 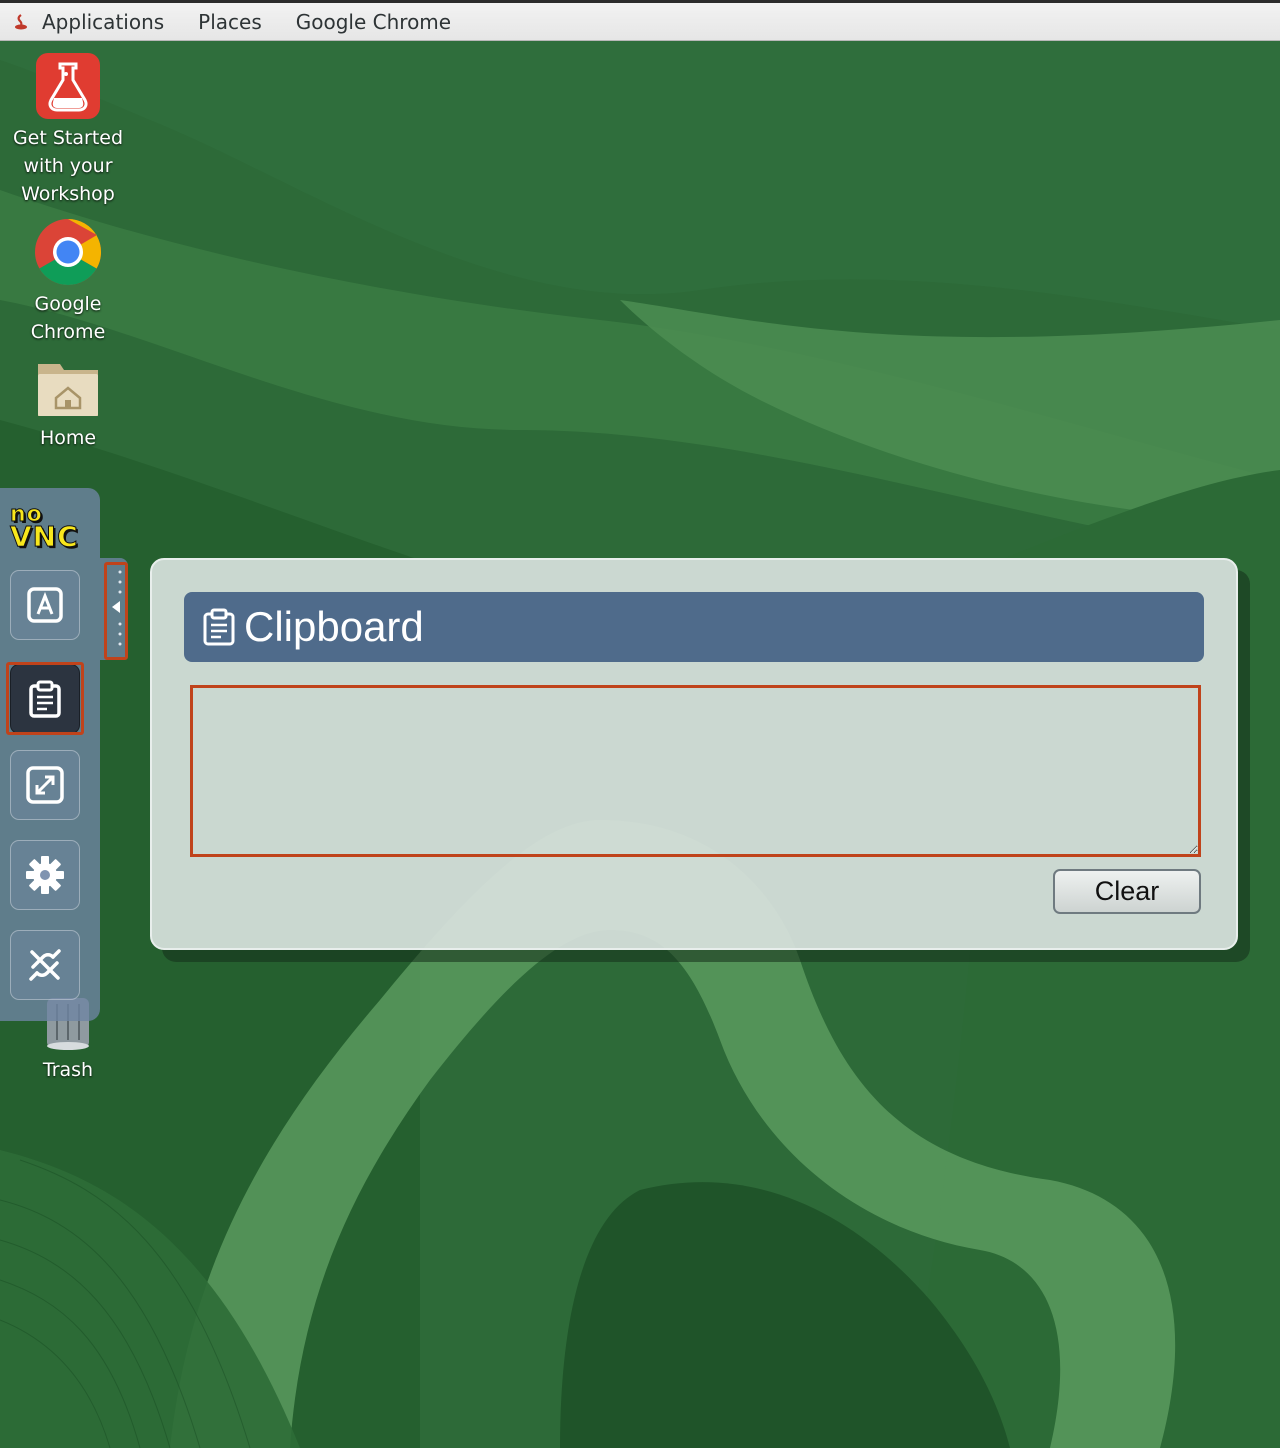 I want to click on places-label: Places, so click(x=230, y=21).